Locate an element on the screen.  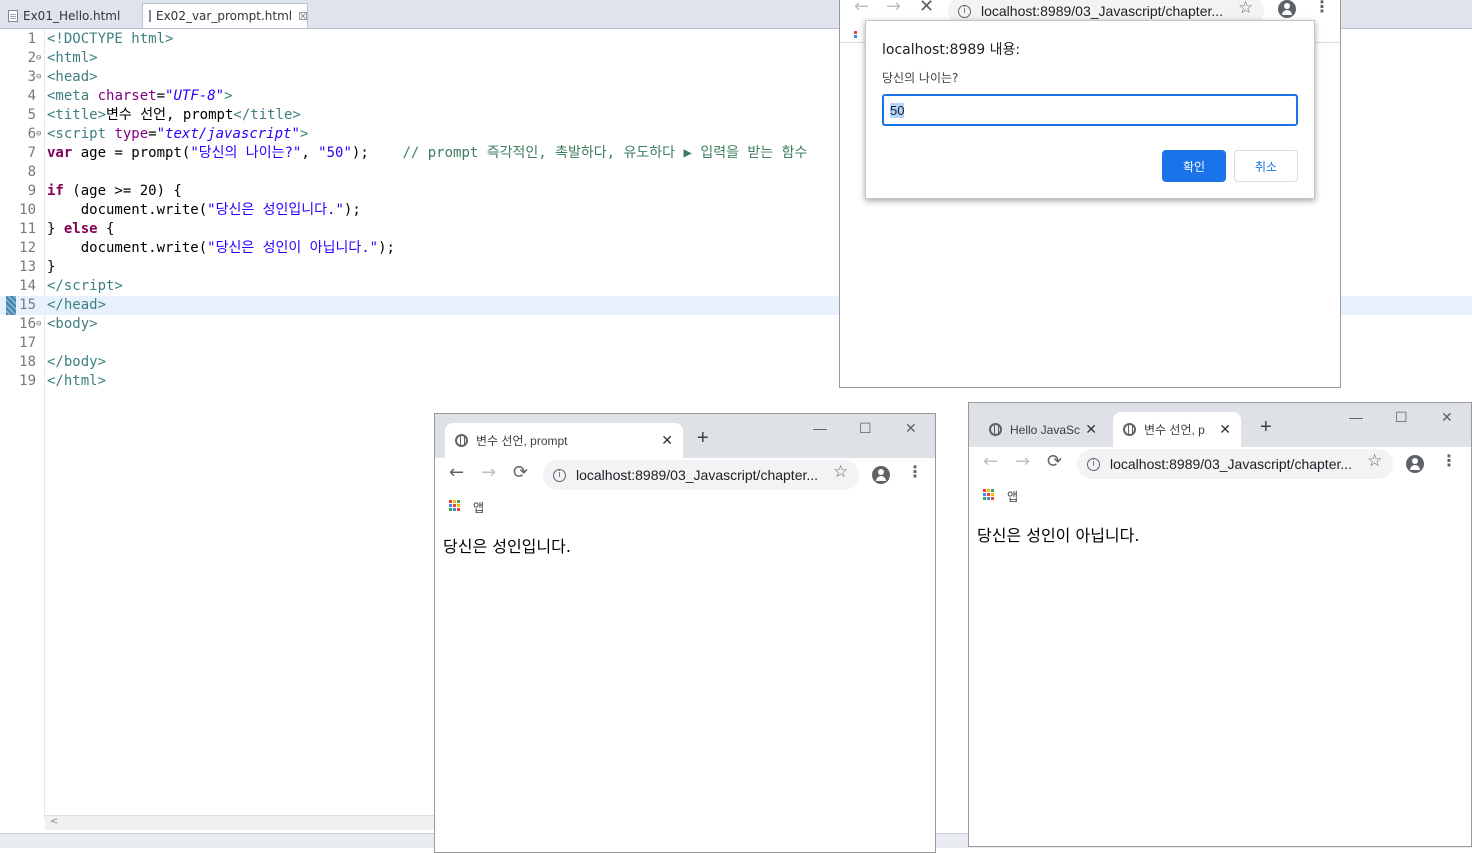
code-text: </head> is located at coordinates (77, 305).